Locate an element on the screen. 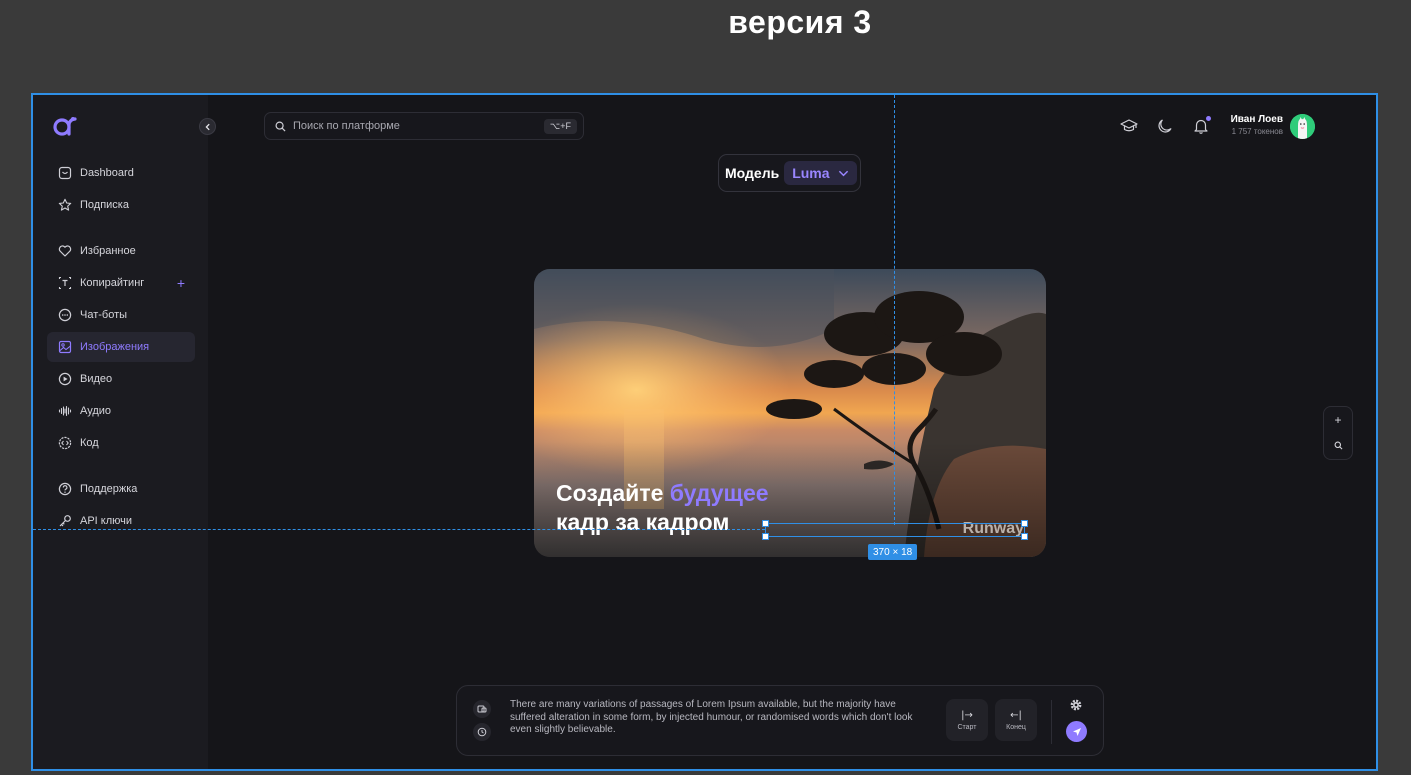 The width and height of the screenshot is (1411, 775). hero-title-accent: будущее is located at coordinates (719, 493).